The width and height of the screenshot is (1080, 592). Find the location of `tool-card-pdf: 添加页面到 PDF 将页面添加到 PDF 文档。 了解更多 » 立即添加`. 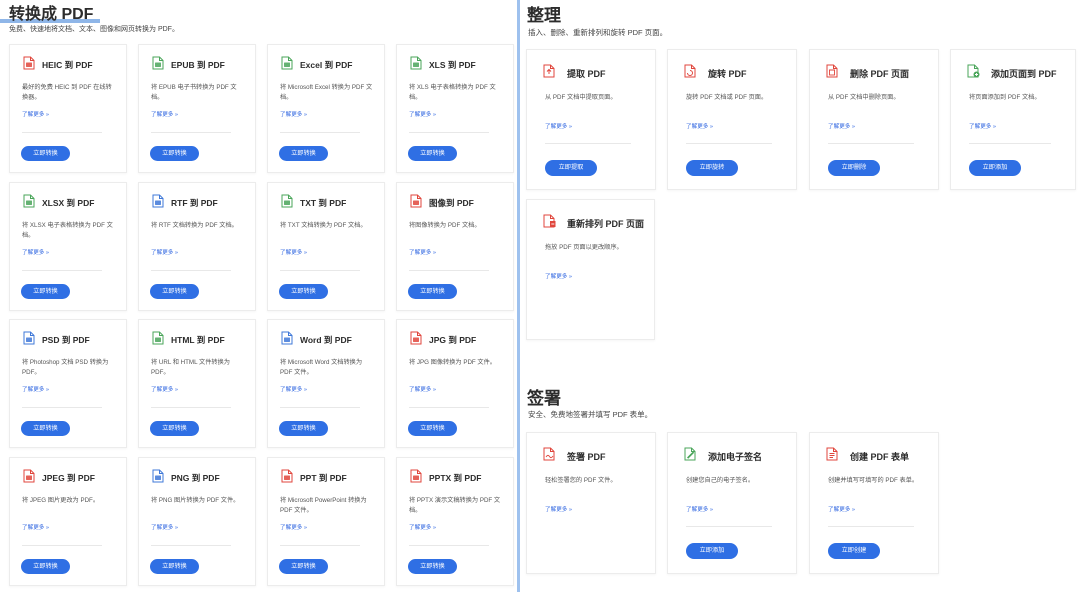

tool-card-pdf: 添加页面到 PDF 将页面添加到 PDF 文档。 了解更多 » 立即添加 is located at coordinates (1013, 119).